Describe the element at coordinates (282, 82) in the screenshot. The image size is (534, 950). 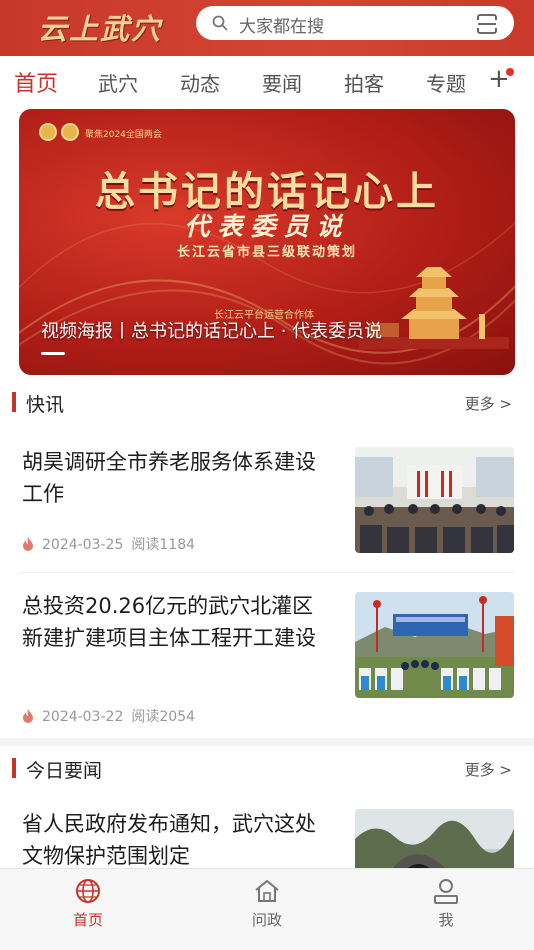
I see `tab-headlines: 要闻` at that location.